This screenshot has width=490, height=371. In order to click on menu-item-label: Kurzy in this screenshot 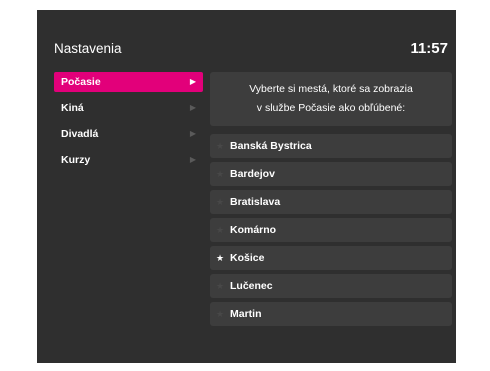, I will do `click(76, 160)`.